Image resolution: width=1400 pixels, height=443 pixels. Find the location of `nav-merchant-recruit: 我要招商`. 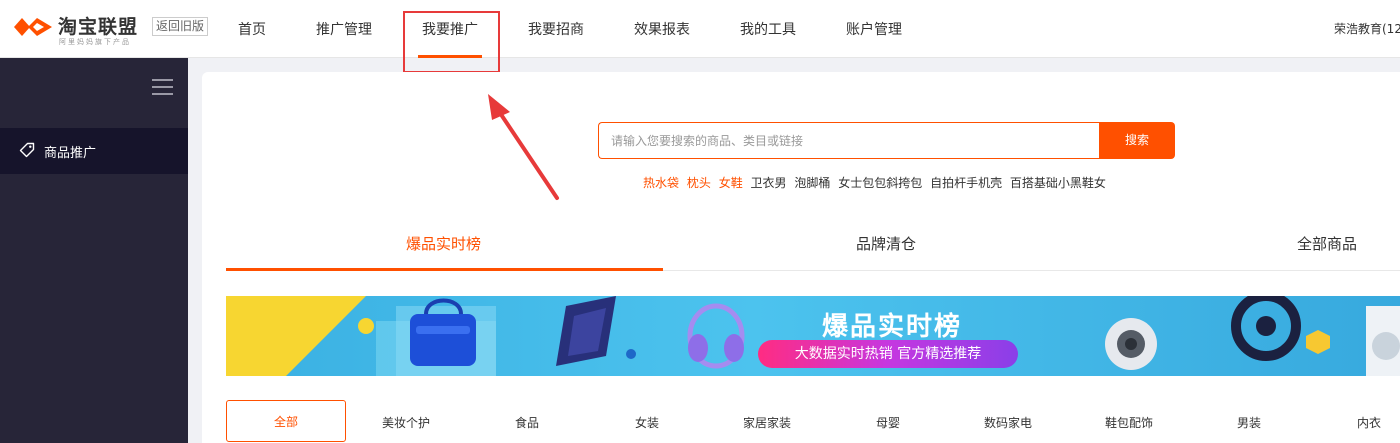

nav-merchant-recruit: 我要招商 is located at coordinates (556, 29).